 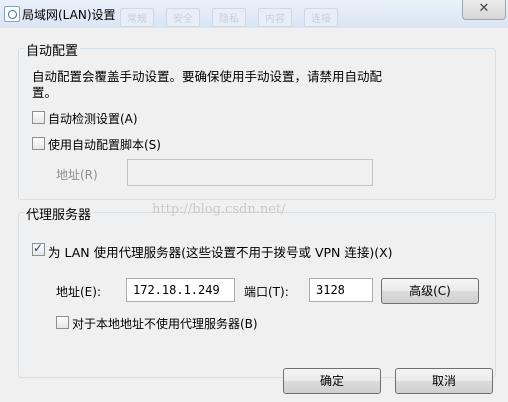 I want to click on bypass-local-checkbox, so click(x=62, y=322).